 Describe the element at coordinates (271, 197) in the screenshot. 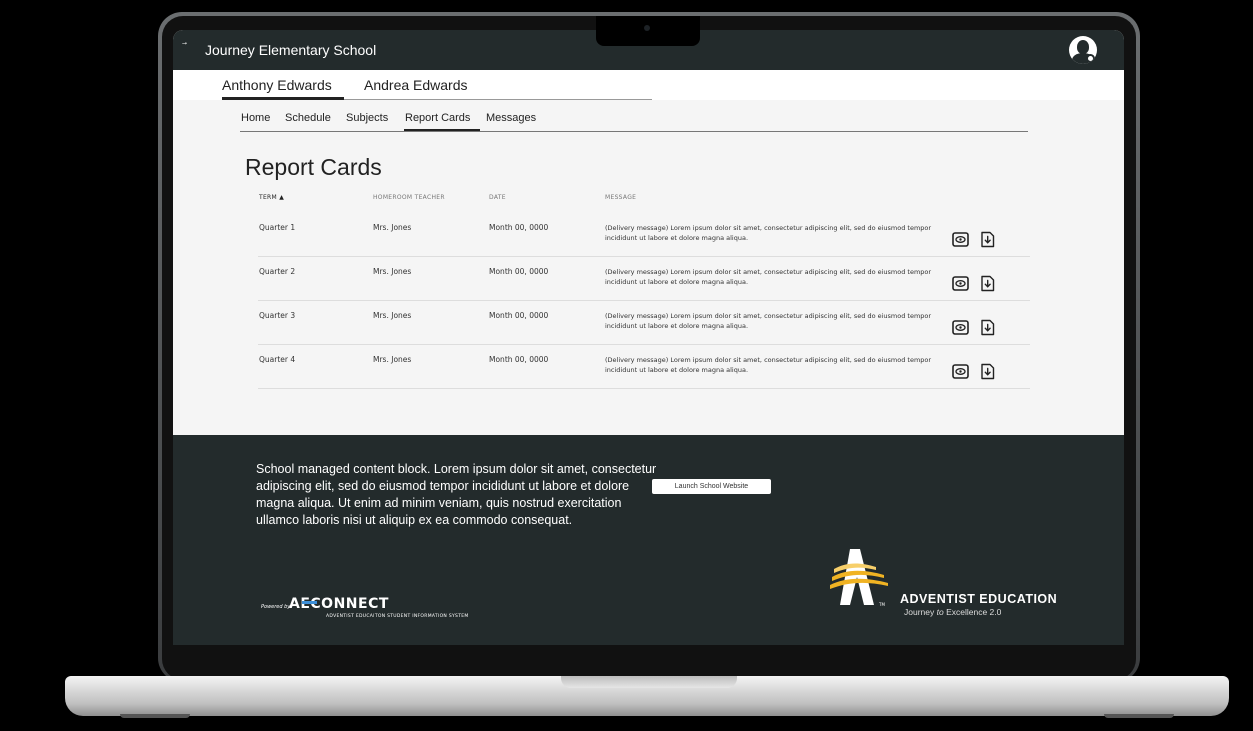

I see `column-header-term: TERM ▲` at that location.